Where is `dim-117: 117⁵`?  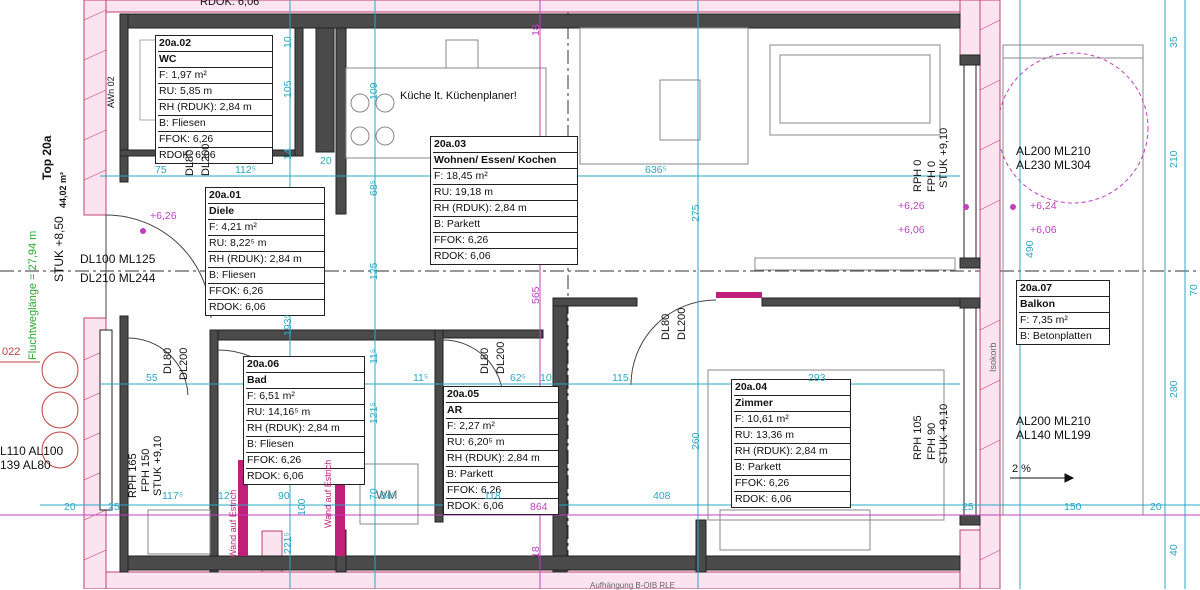 dim-117: 117⁵ is located at coordinates (173, 496).